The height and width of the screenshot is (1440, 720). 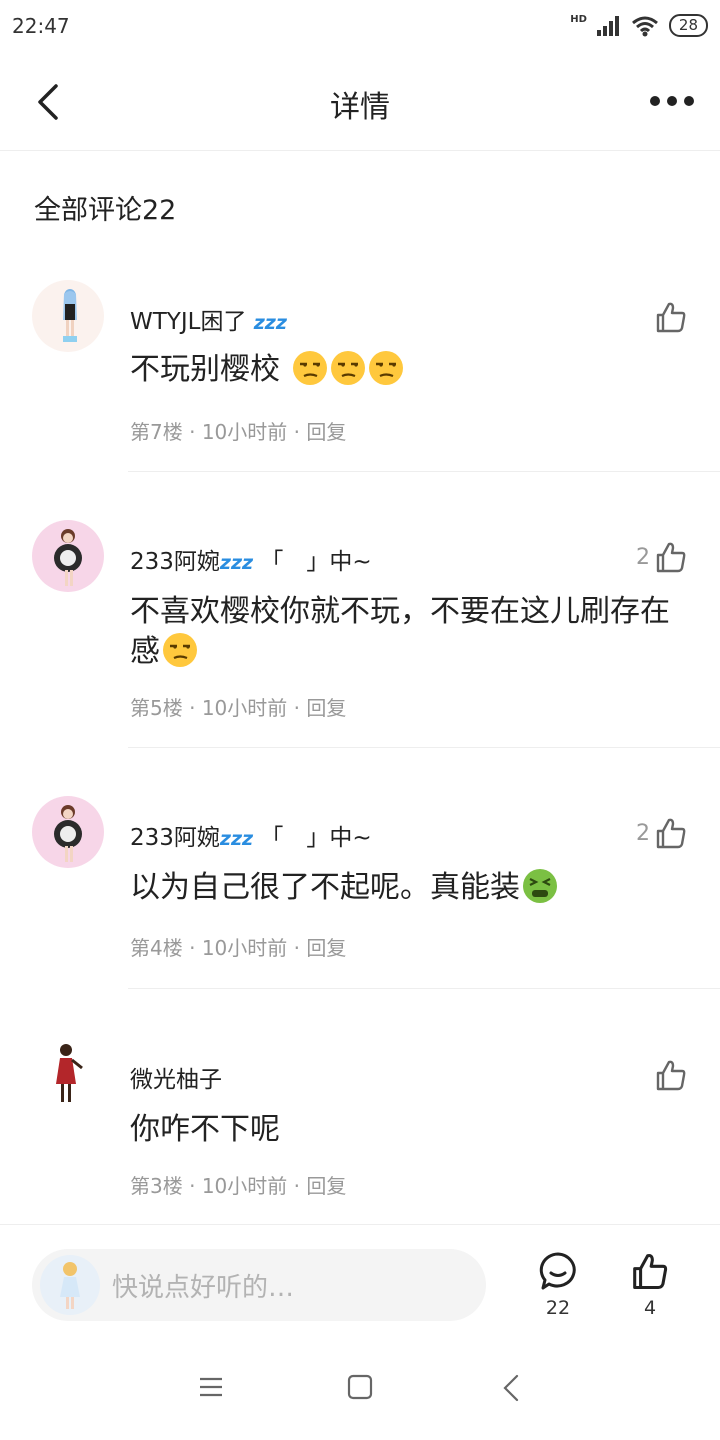 I want to click on back-nav-button, so click(x=511, y=1390).